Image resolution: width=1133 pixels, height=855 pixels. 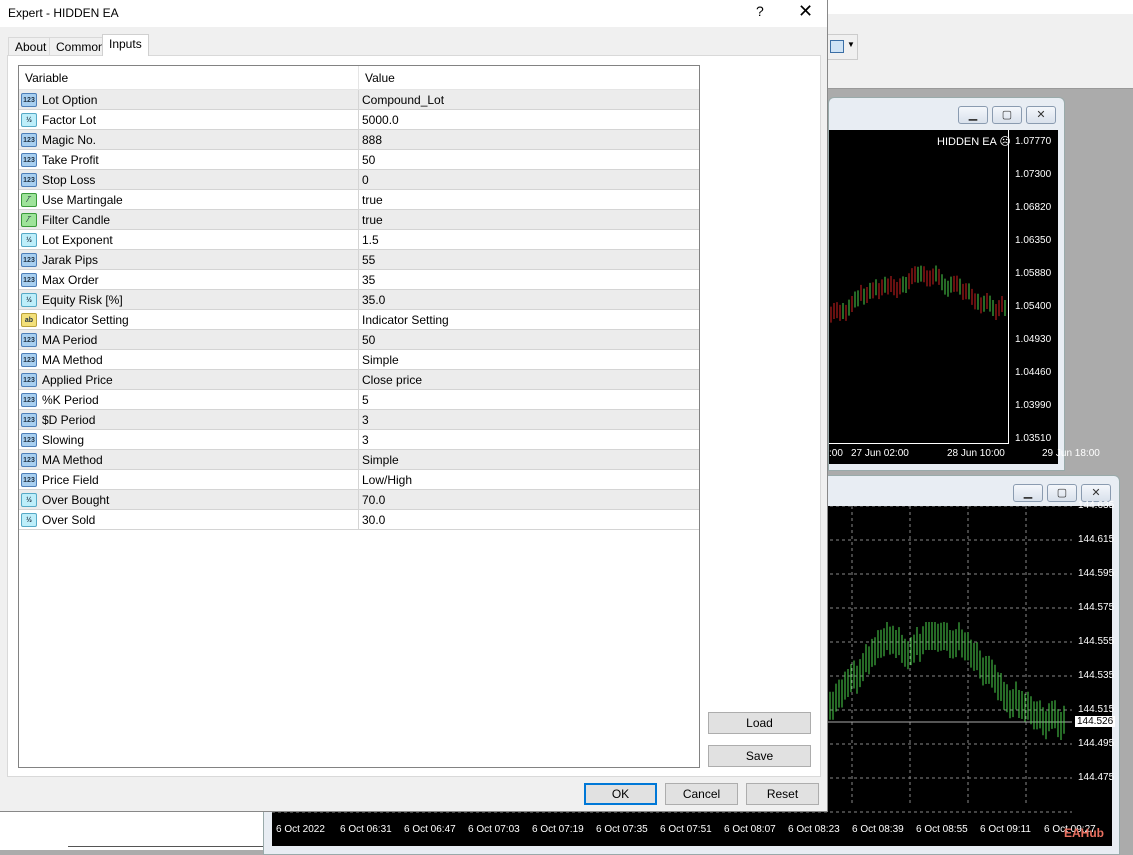 I want to click on terminal-titlebar, so click(x=980, y=7).